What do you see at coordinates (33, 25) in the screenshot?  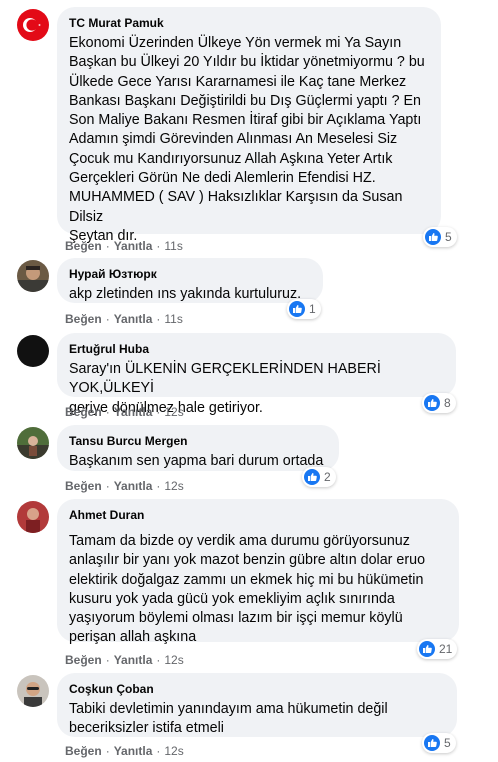 I see `turkish-flag-avatar` at bounding box center [33, 25].